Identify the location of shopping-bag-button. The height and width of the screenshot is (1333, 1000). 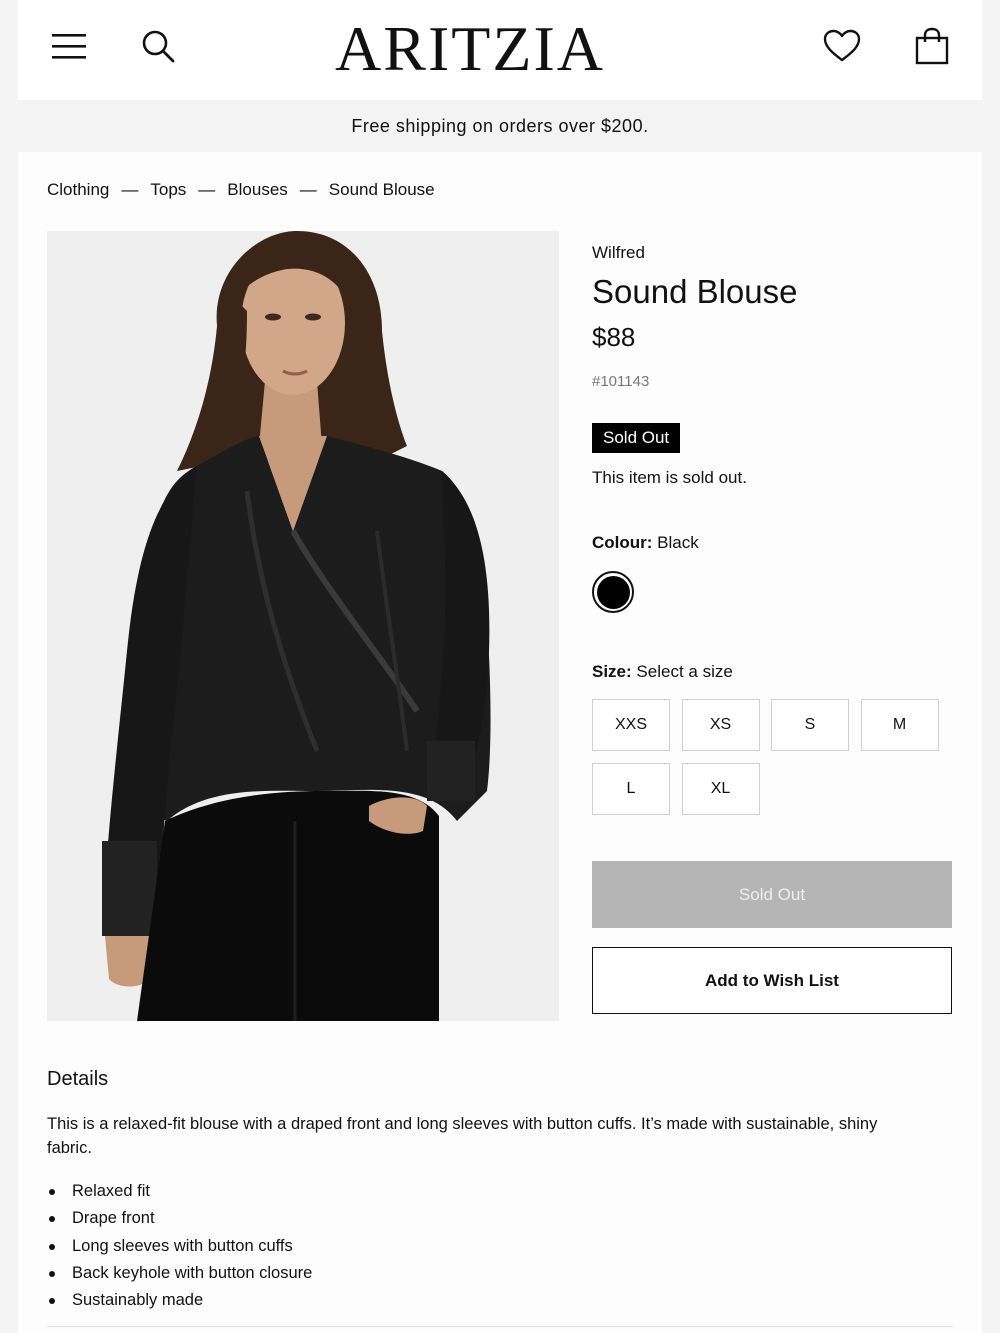
(932, 46).